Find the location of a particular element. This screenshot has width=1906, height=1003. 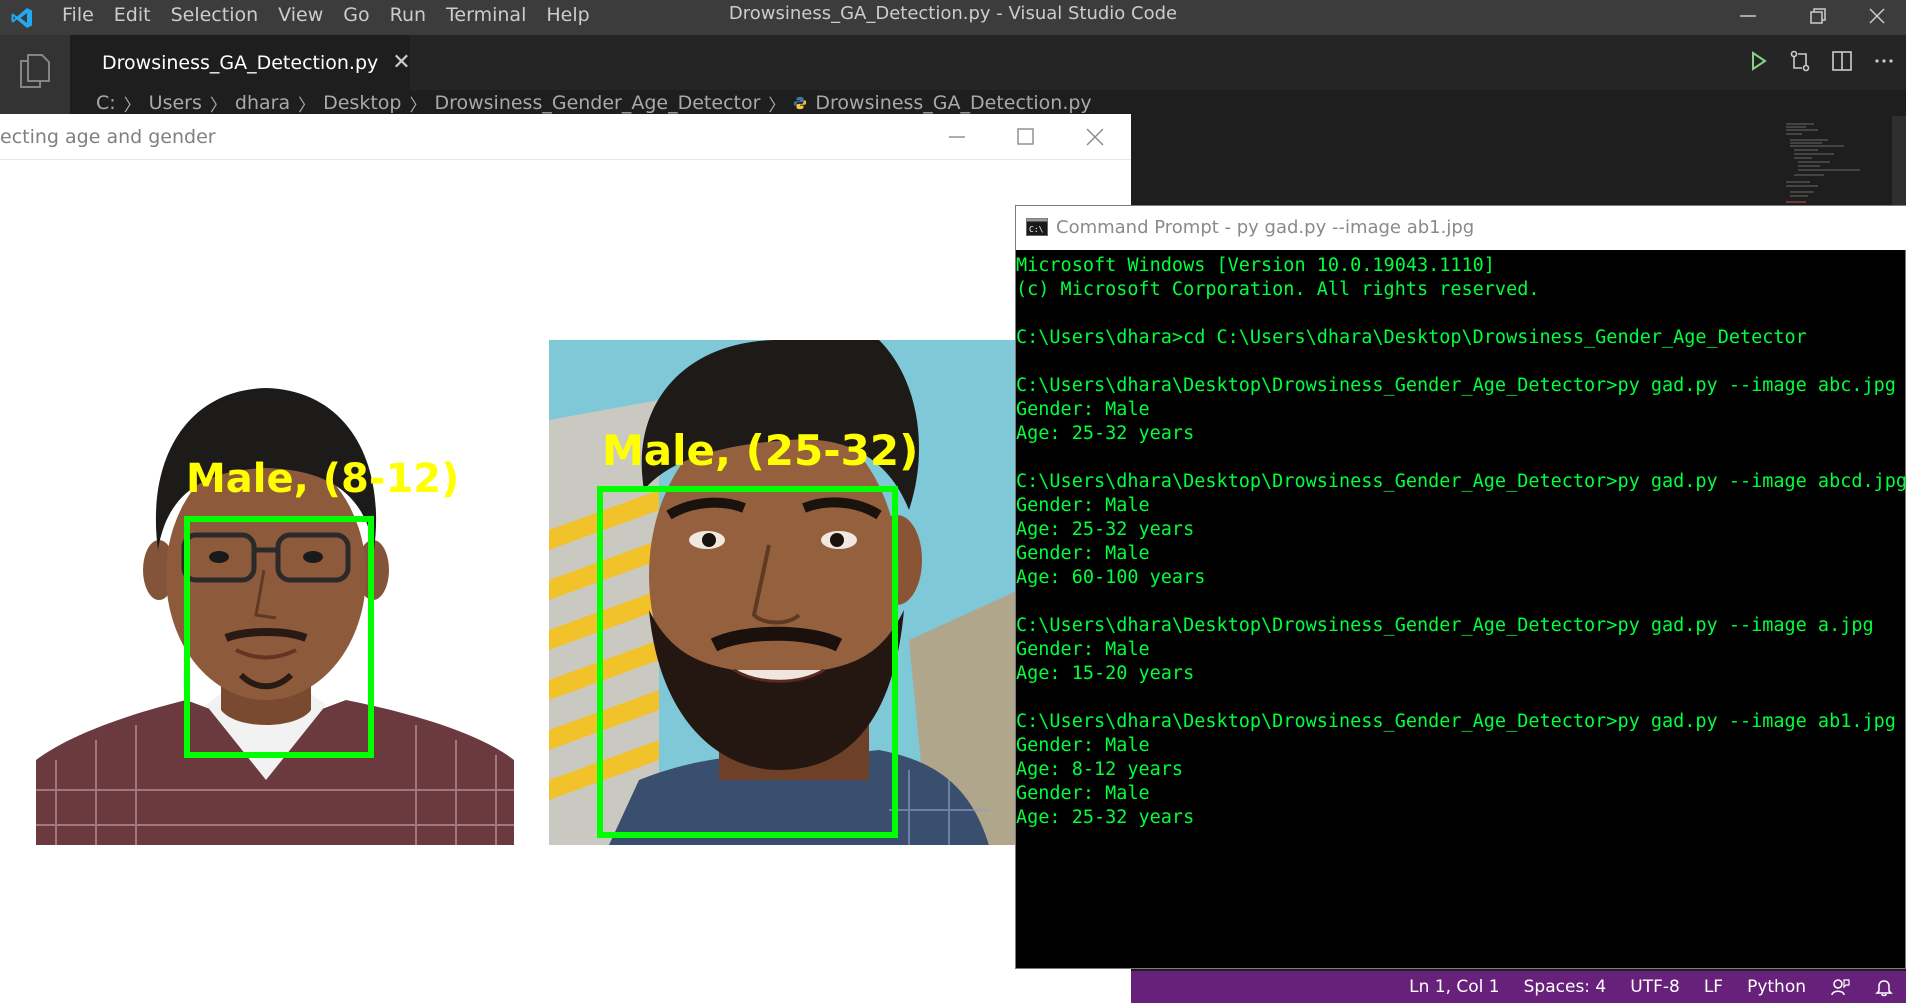

image-close-button is located at coordinates (1095, 137).